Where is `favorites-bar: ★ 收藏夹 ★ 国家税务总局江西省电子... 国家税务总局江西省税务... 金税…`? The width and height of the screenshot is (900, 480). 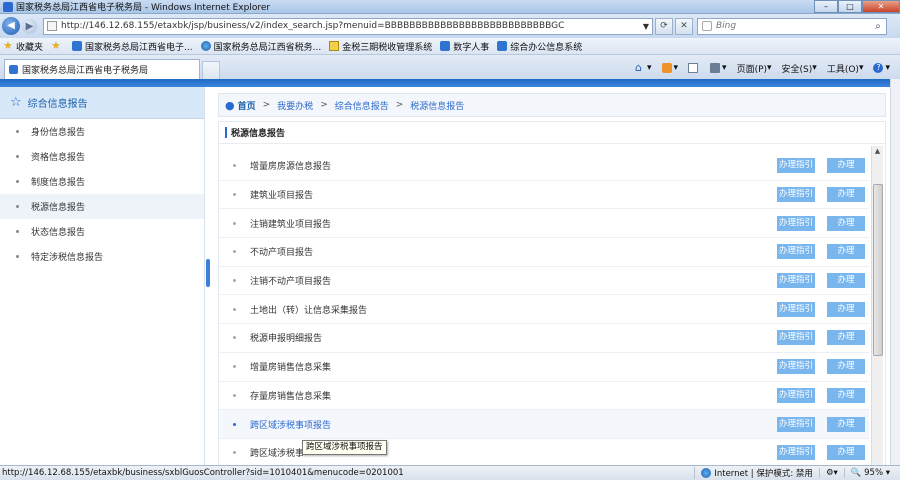 favorites-bar: ★ 收藏夹 ★ 国家税务总局江西省电子... 国家税务总局江西省税务... 金税… is located at coordinates (450, 46).